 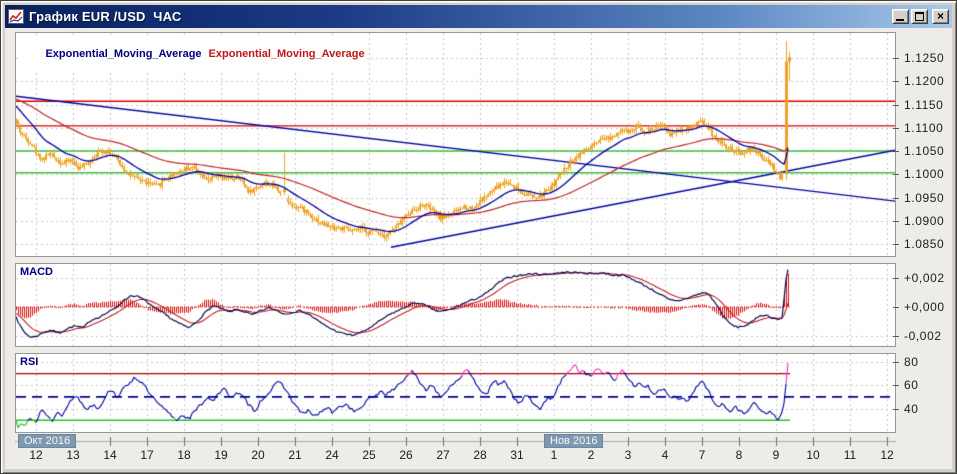 I want to click on x-axis-canvas, so click(x=455, y=448).